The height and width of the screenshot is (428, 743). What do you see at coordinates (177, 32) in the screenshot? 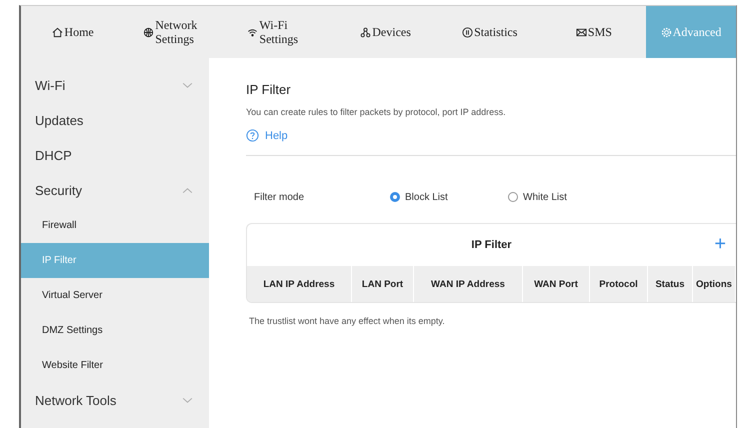
I see `nav-tab: Network Settings` at bounding box center [177, 32].